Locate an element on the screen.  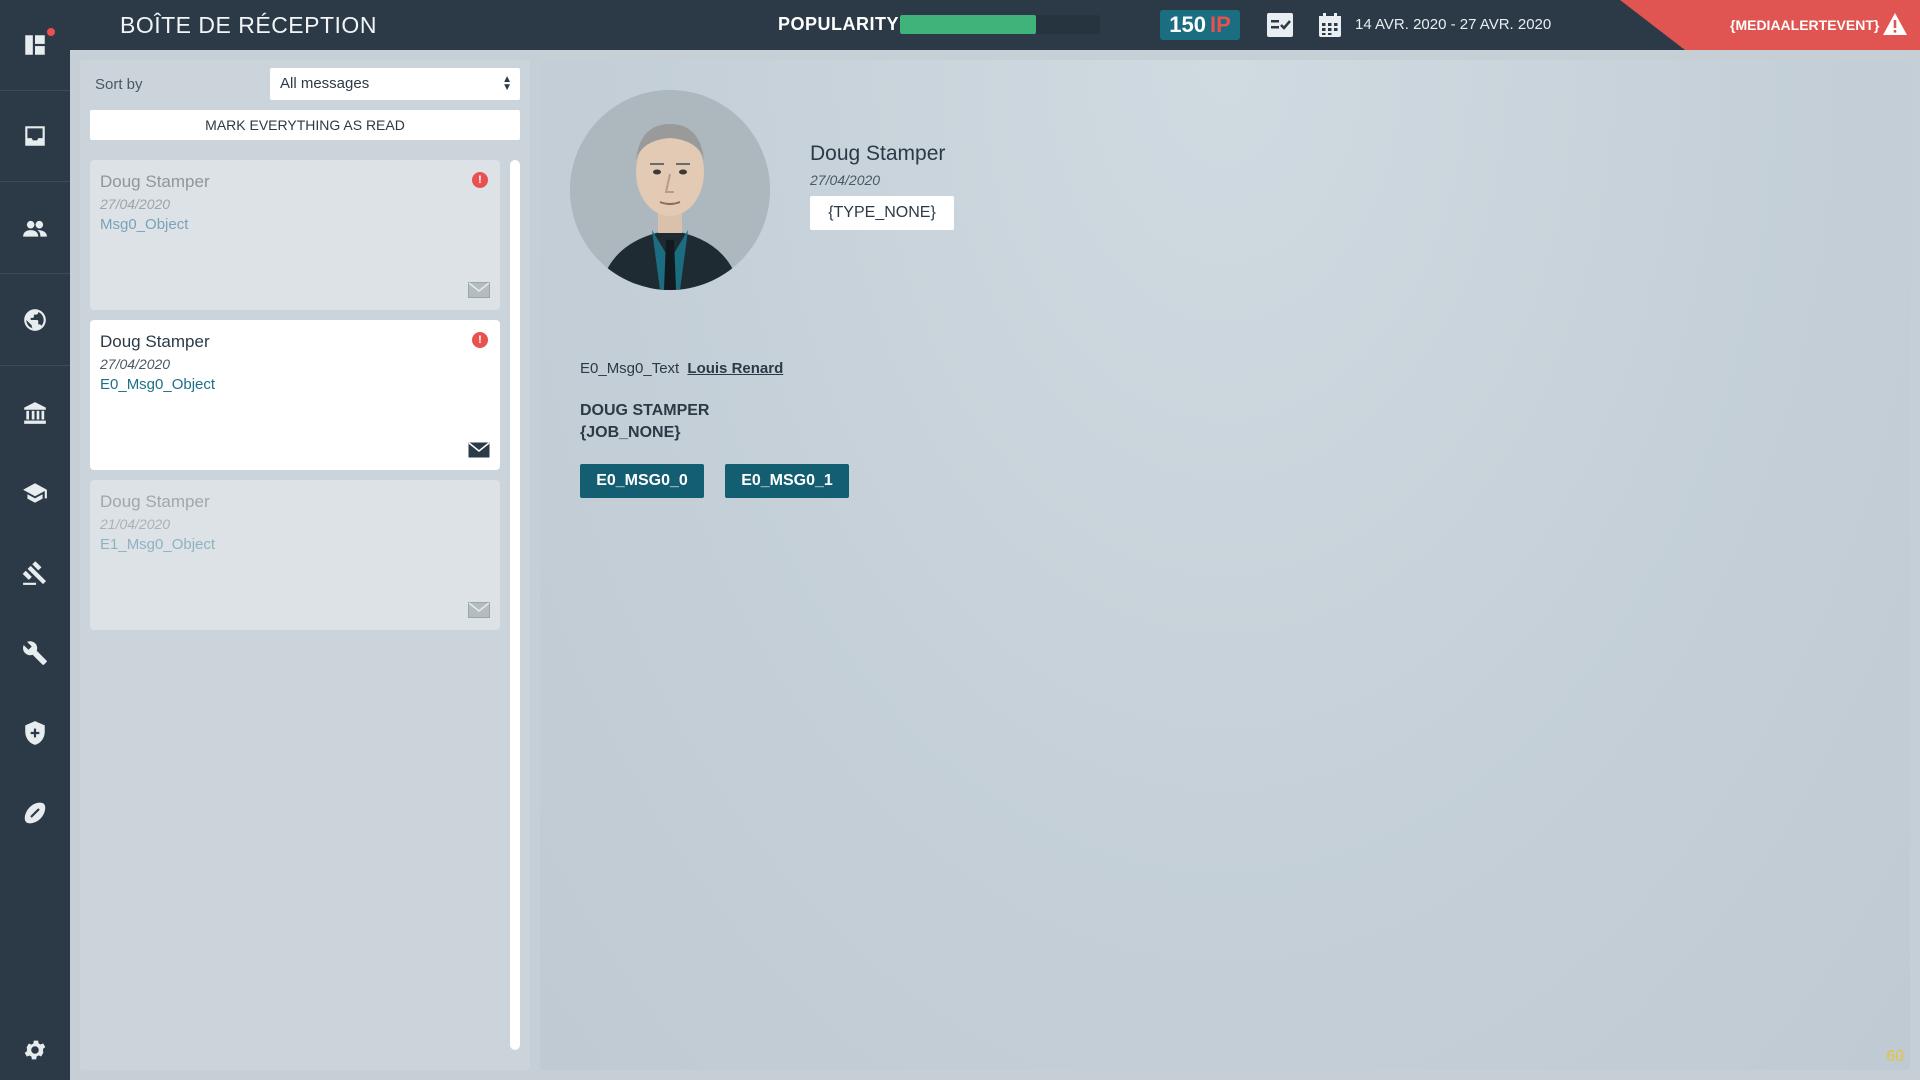
signature-job: {JOB_NONE} is located at coordinates (630, 432).